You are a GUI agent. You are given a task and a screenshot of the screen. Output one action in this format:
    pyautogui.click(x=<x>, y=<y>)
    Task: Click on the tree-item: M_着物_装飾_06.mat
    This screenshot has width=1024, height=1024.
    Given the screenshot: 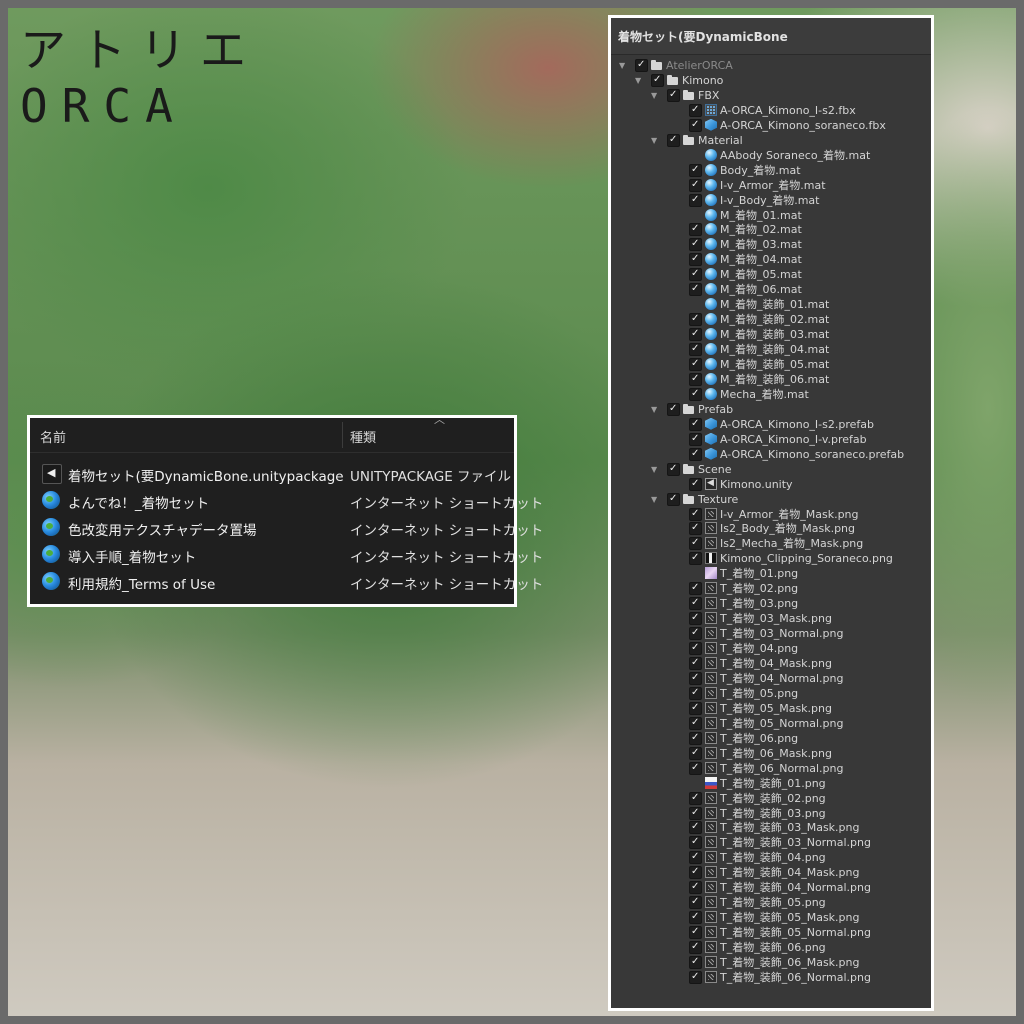 What is the action you would take?
    pyautogui.click(x=771, y=379)
    